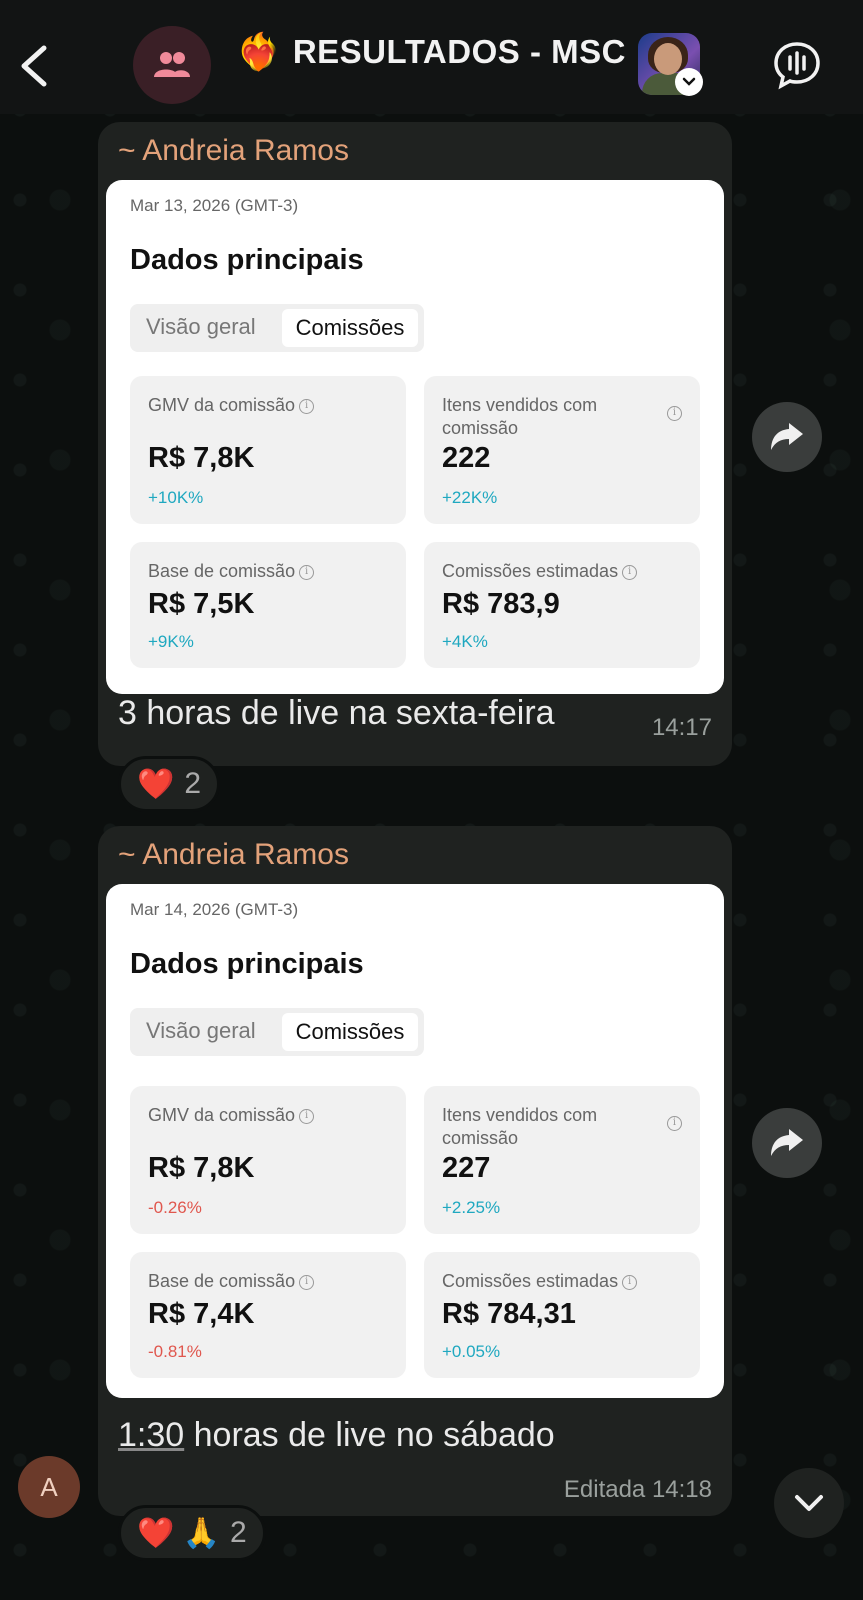 This screenshot has height=1600, width=863. What do you see at coordinates (176, 497) in the screenshot?
I see `metric-change: +10K%` at bounding box center [176, 497].